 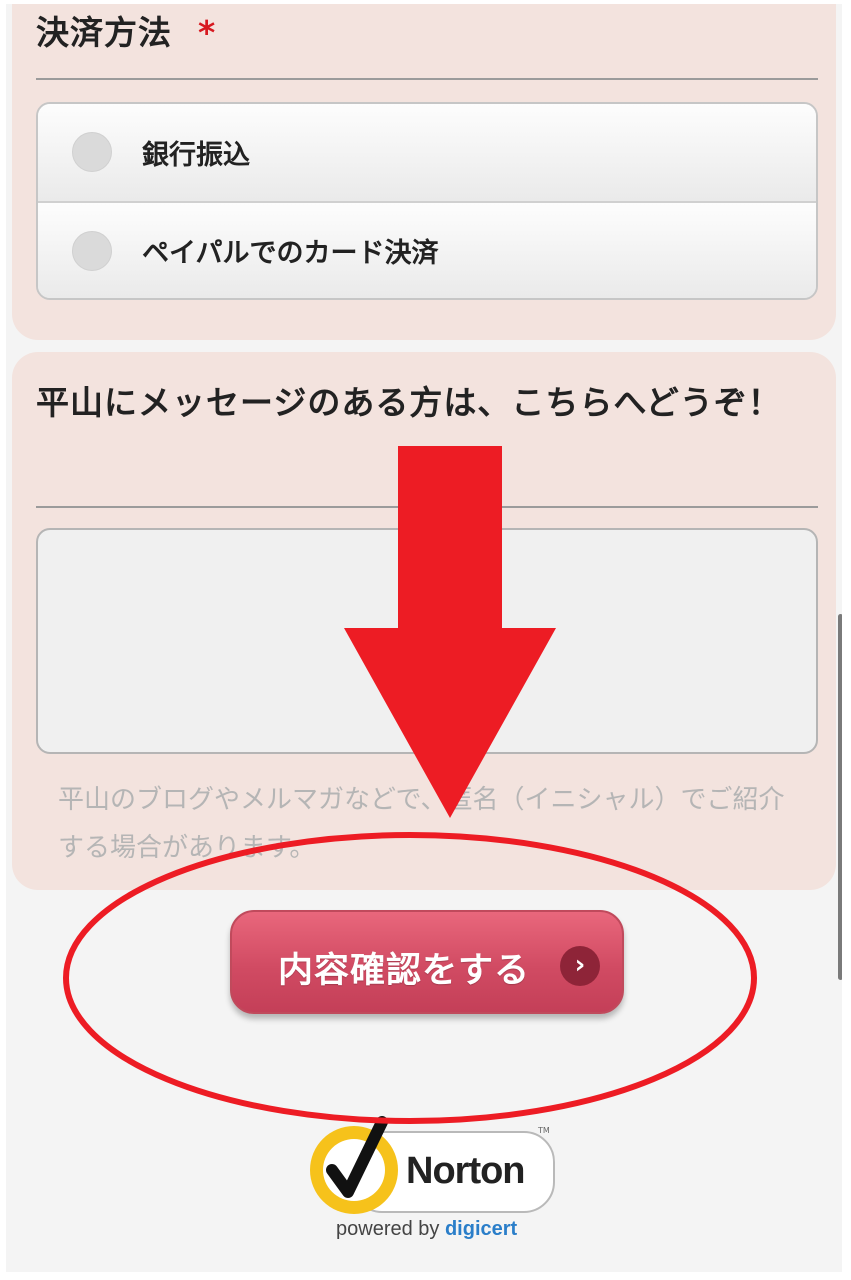 I want to click on radio-option-label: ペイパルでのカード決済, so click(x=290, y=253).